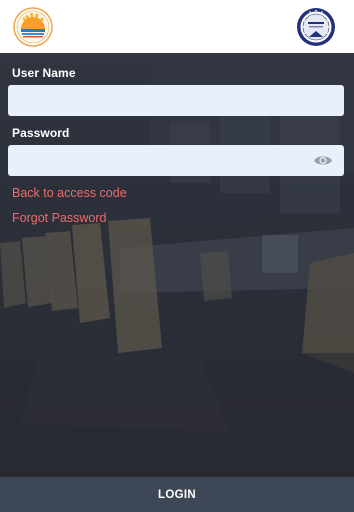  What do you see at coordinates (69, 193) in the screenshot?
I see `back-to-access-code-link: Back to access code` at bounding box center [69, 193].